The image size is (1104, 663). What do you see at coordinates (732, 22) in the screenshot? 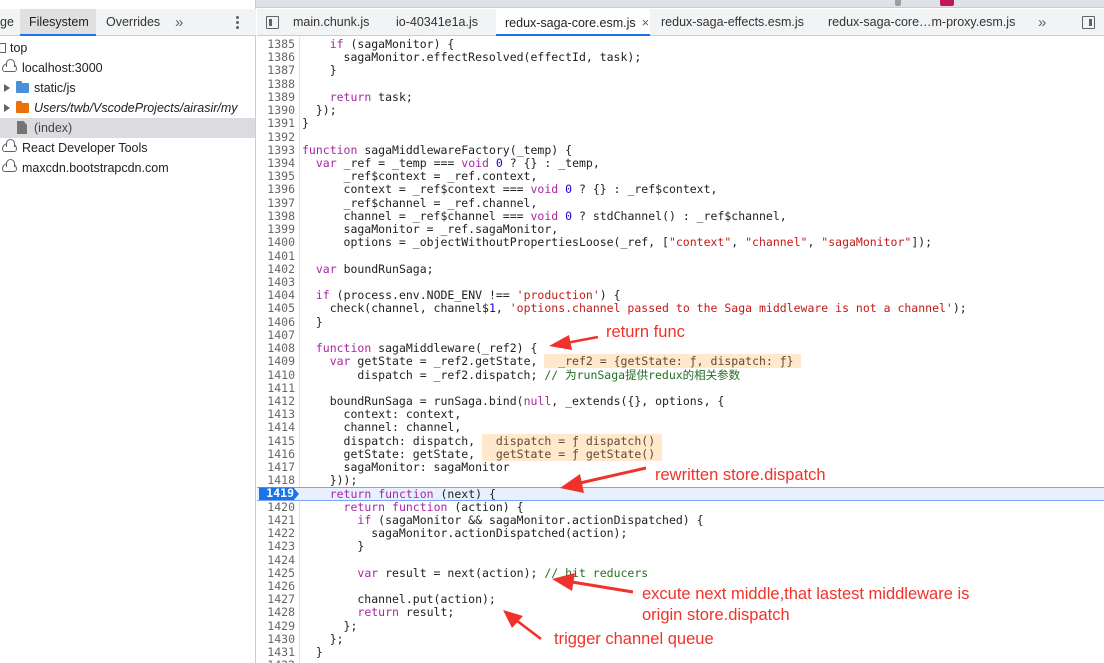
I see `tab-redux-saga-effects: redux-saga-effects.esm.js` at bounding box center [732, 22].